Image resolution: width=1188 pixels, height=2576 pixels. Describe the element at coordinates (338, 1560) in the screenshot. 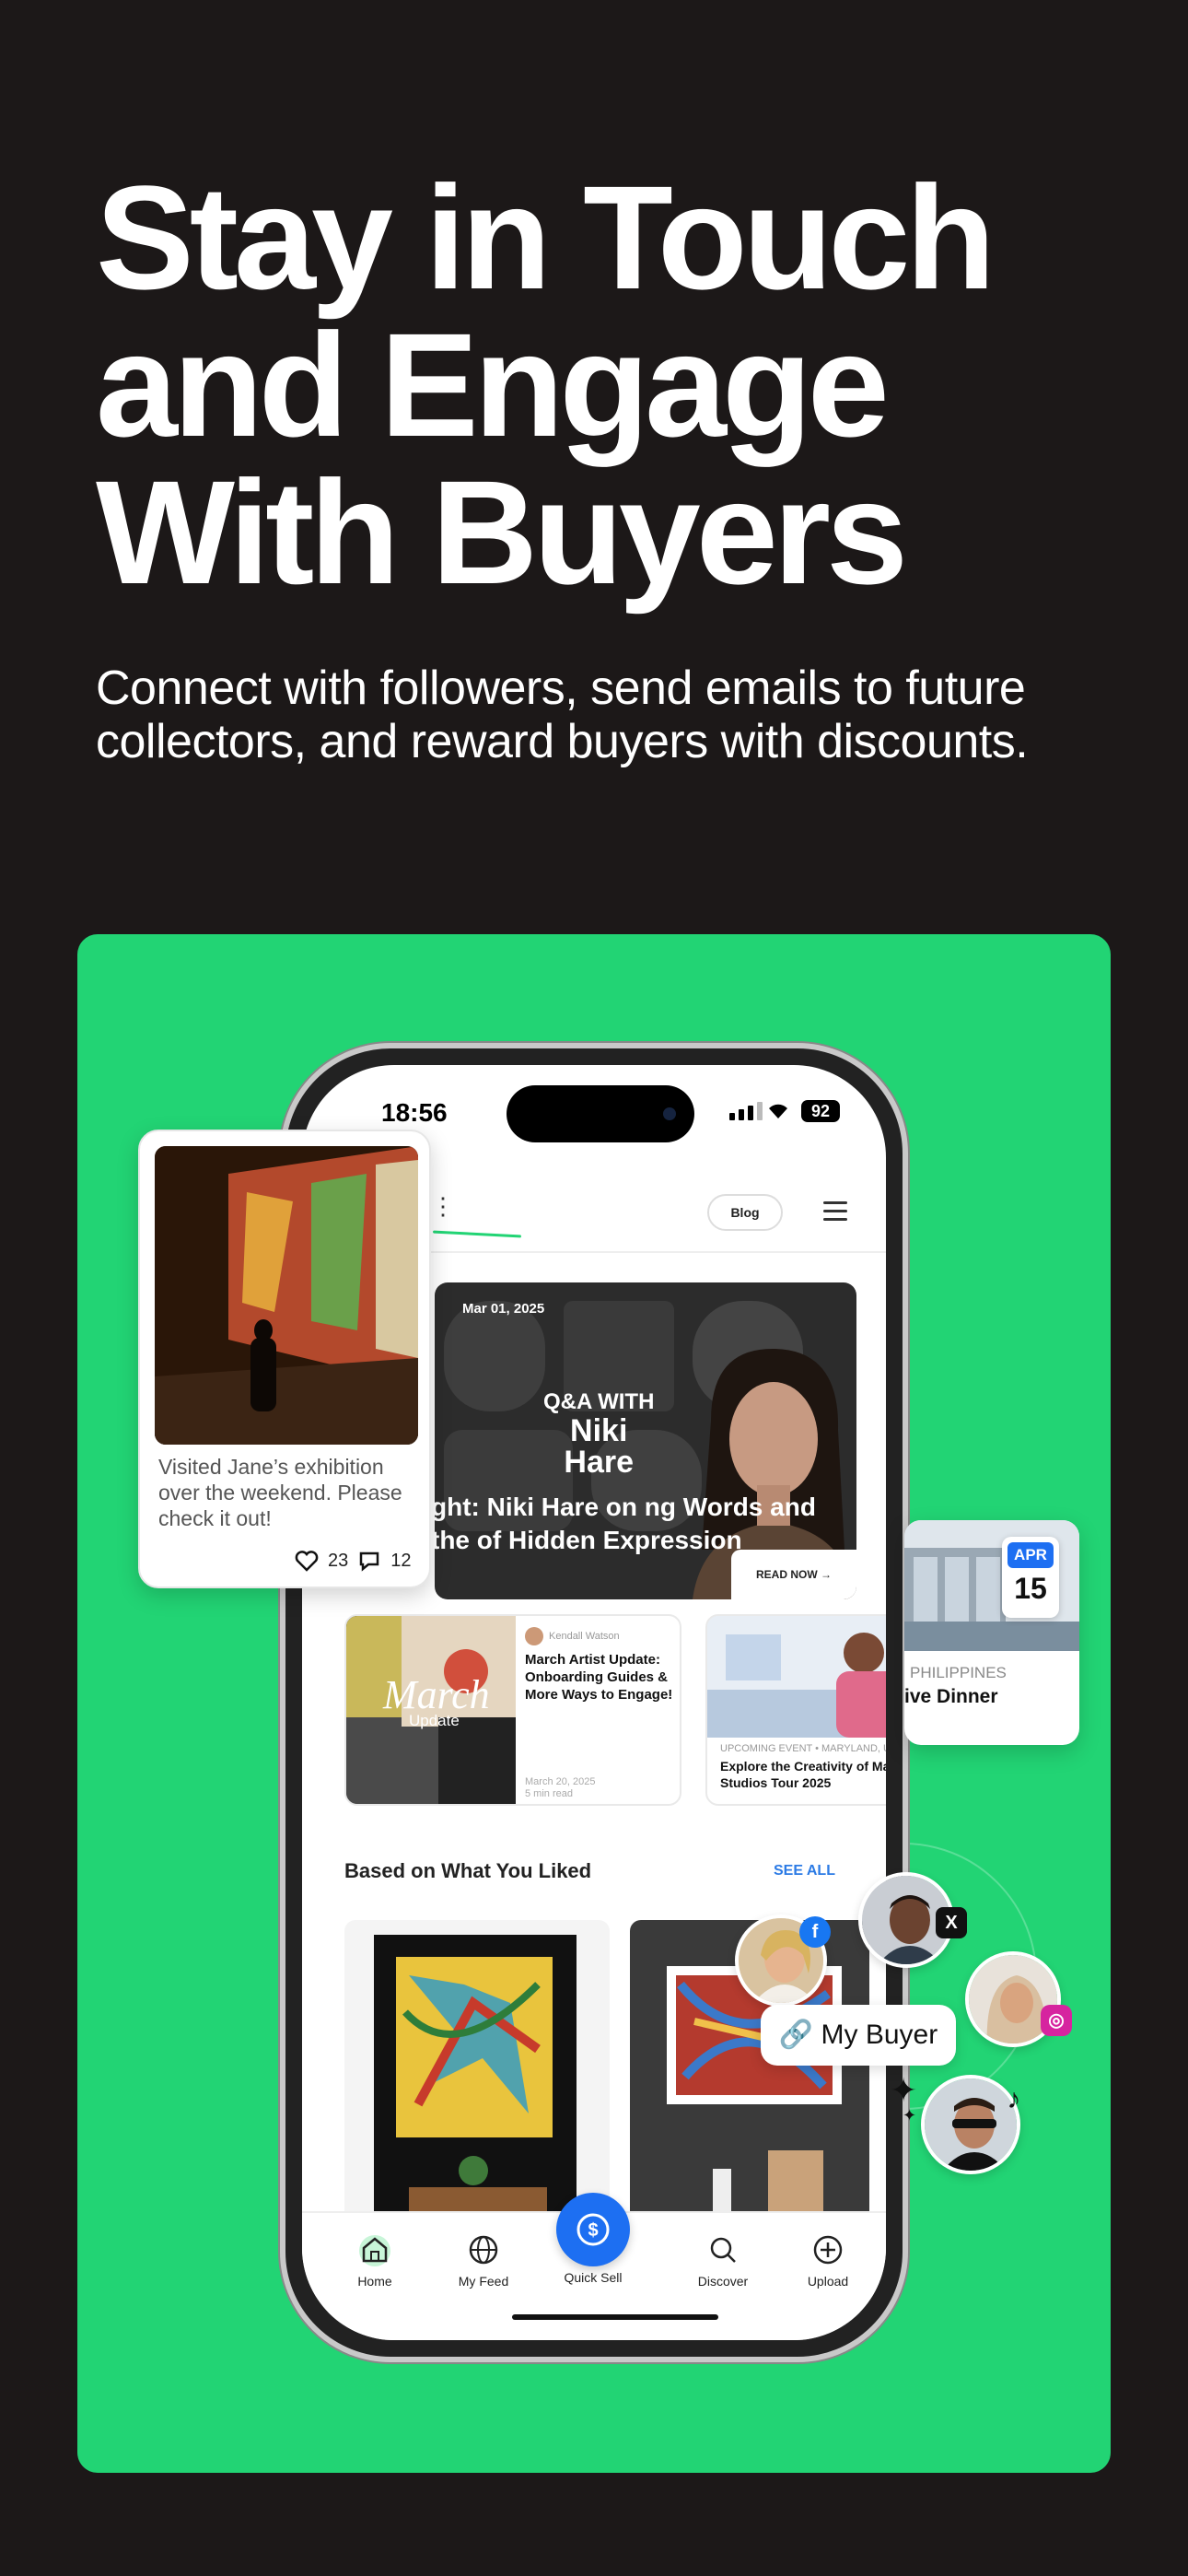

I see `like-count: 23` at that location.